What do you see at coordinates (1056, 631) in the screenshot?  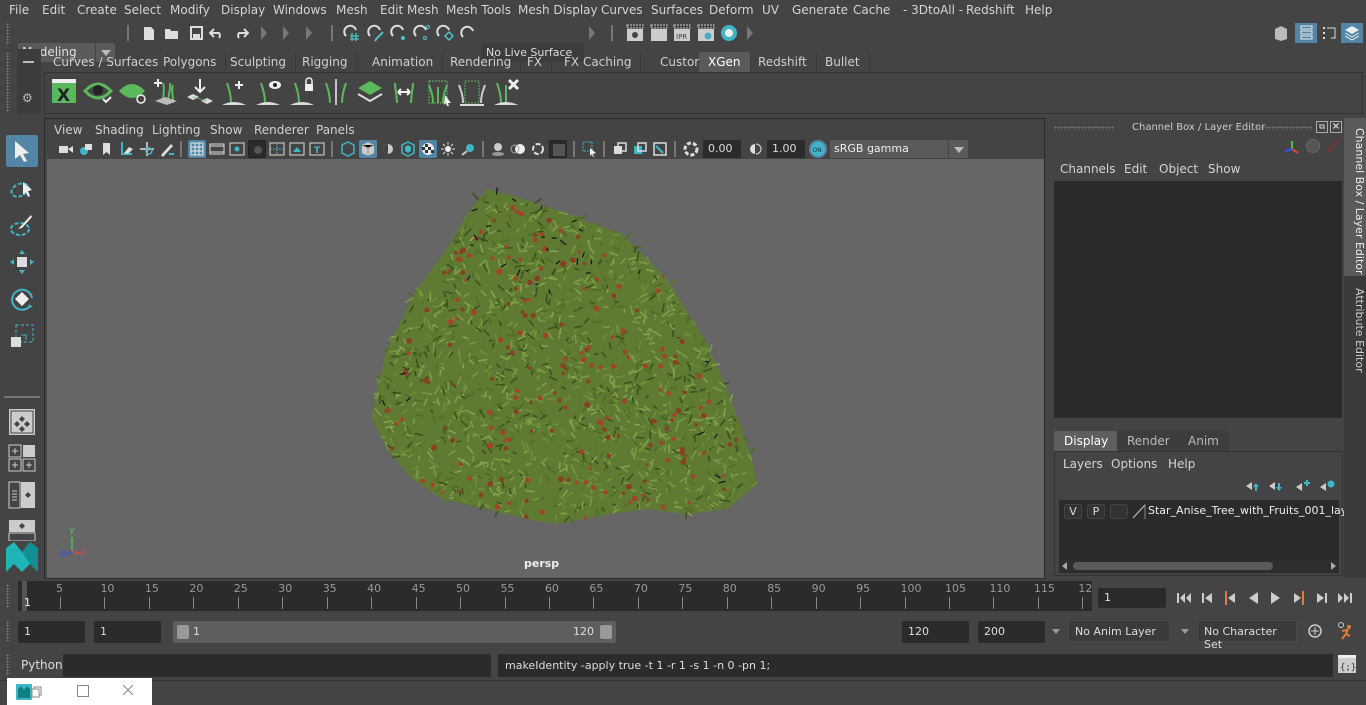 I see `anim-layer-menu-icon` at bounding box center [1056, 631].